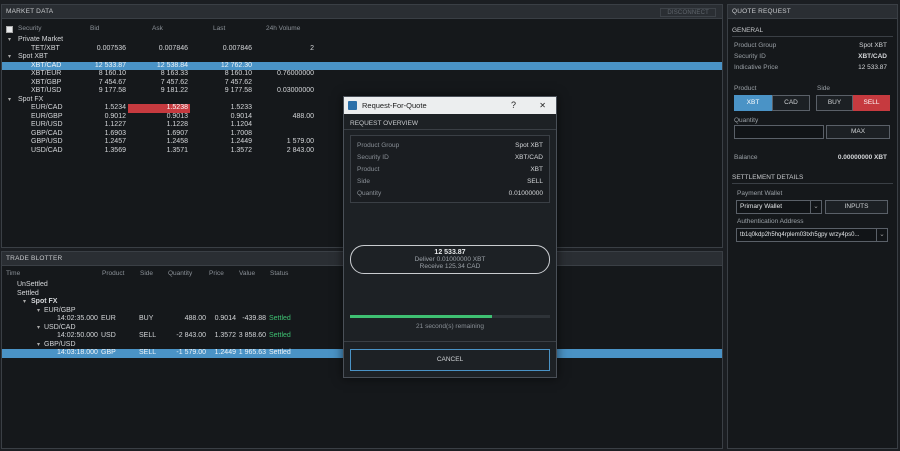  What do you see at coordinates (745, 88) in the screenshot?
I see `product-label: Product` at bounding box center [745, 88].